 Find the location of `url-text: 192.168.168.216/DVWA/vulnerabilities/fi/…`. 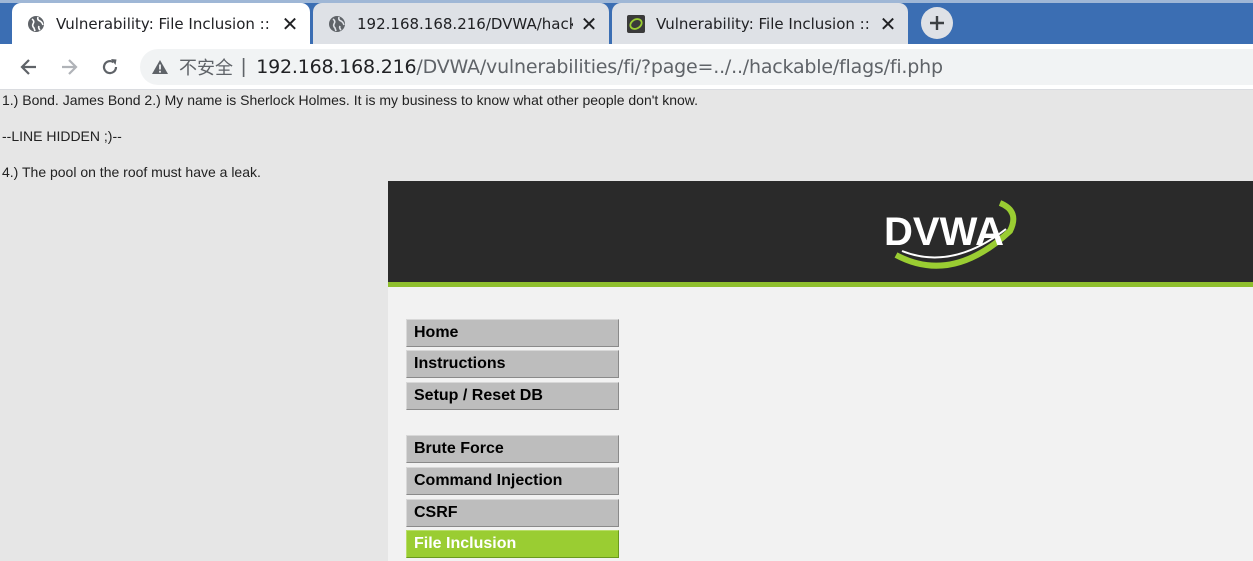

url-text: 192.168.168.216/DVWA/vulnerabilities/fi/… is located at coordinates (599, 67).